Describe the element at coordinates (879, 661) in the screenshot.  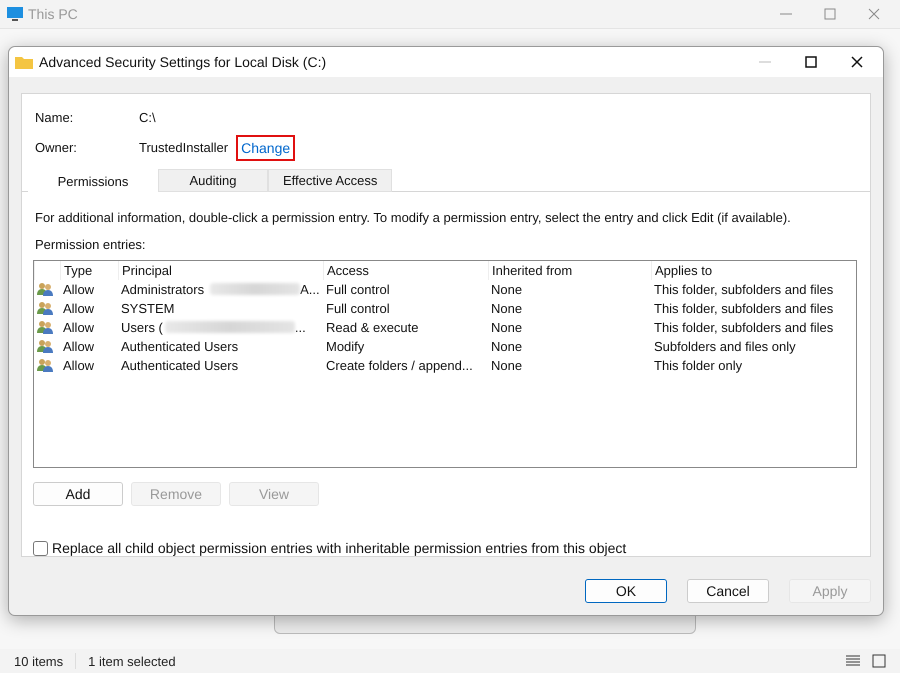
I see `tiles-view-icon` at that location.